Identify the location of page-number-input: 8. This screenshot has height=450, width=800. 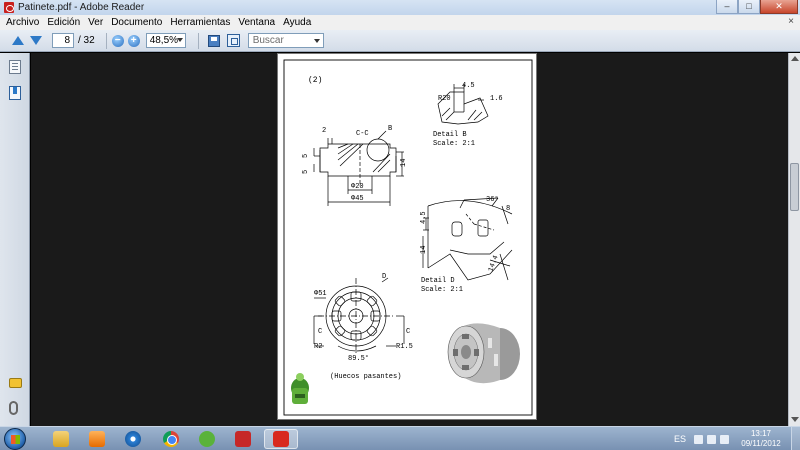
(63, 40).